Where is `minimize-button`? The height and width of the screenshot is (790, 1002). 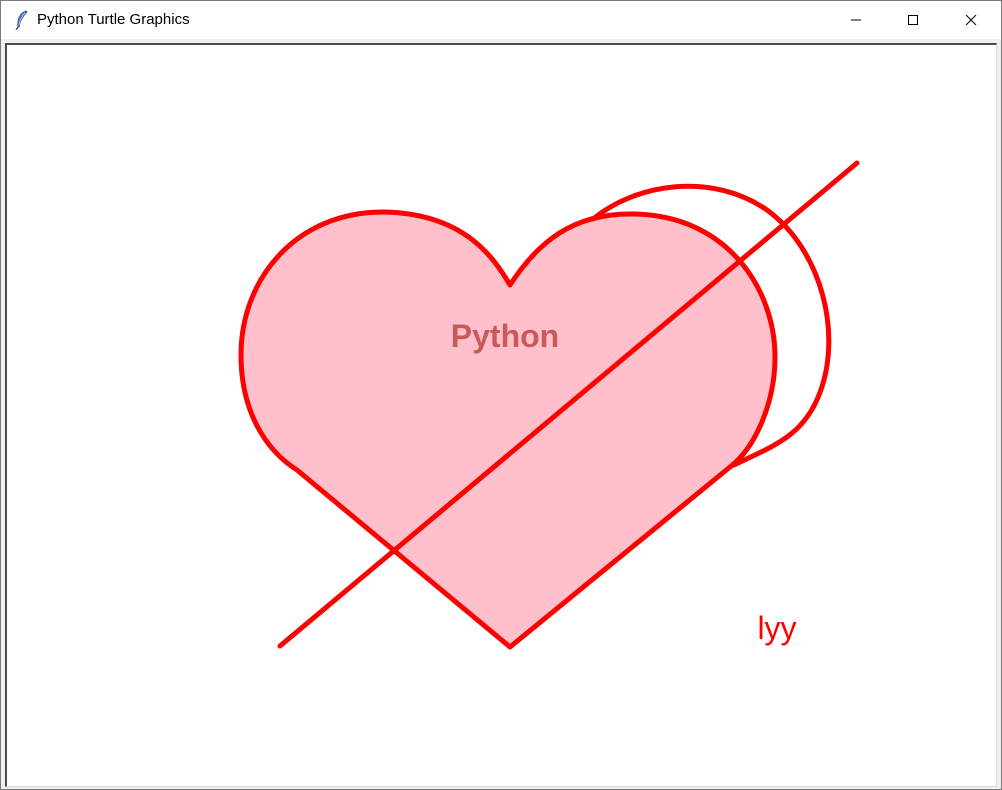
minimize-button is located at coordinates (856, 20).